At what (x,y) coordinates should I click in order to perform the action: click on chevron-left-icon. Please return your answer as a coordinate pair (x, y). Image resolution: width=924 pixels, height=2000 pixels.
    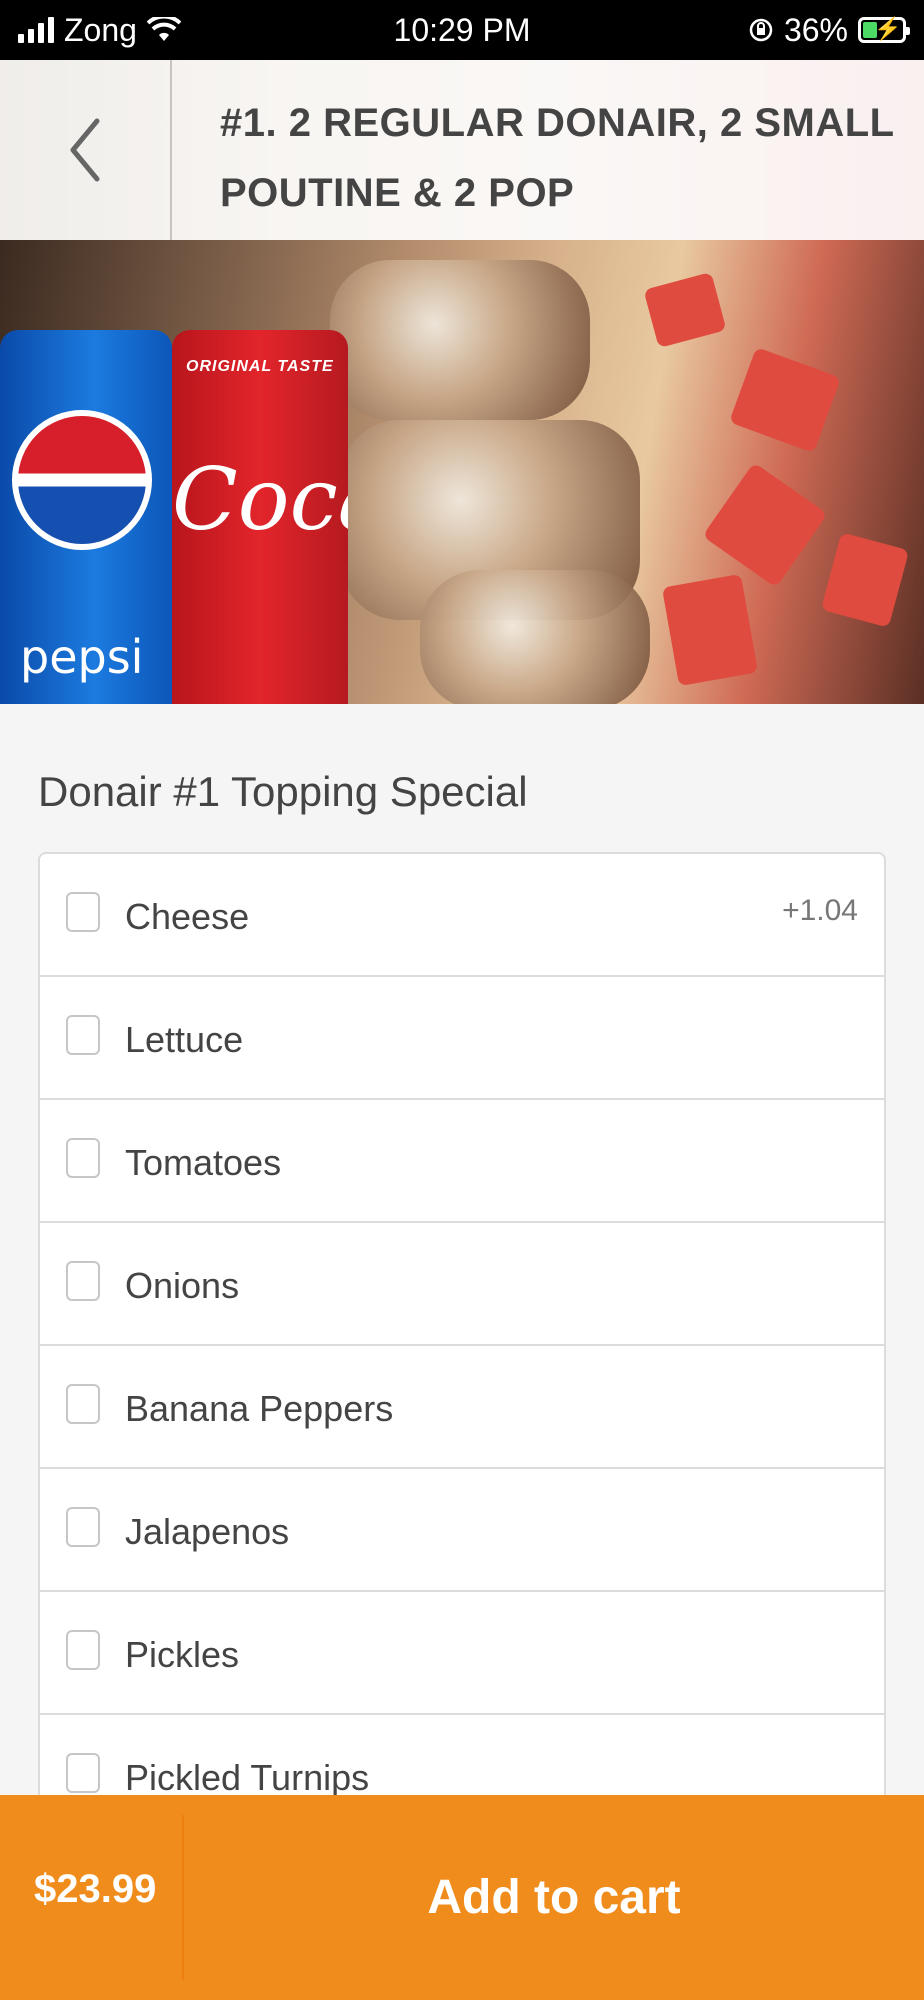
    Looking at the image, I should click on (85, 150).